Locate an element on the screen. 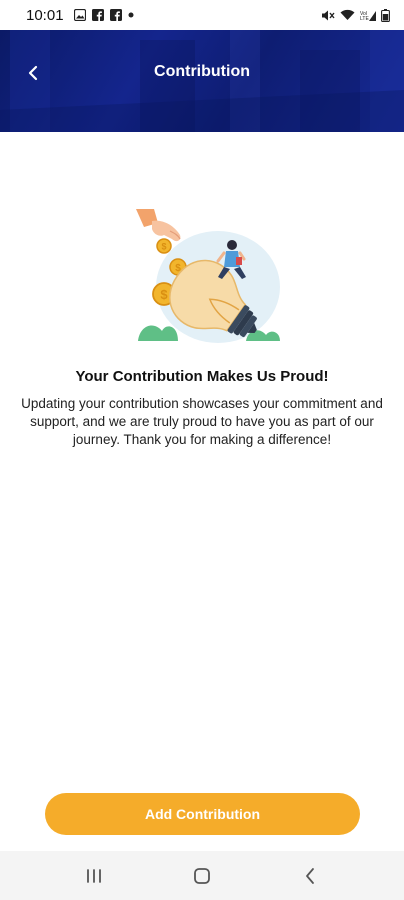 This screenshot has height=900, width=404. status-time: 10:01 is located at coordinates (45, 15).